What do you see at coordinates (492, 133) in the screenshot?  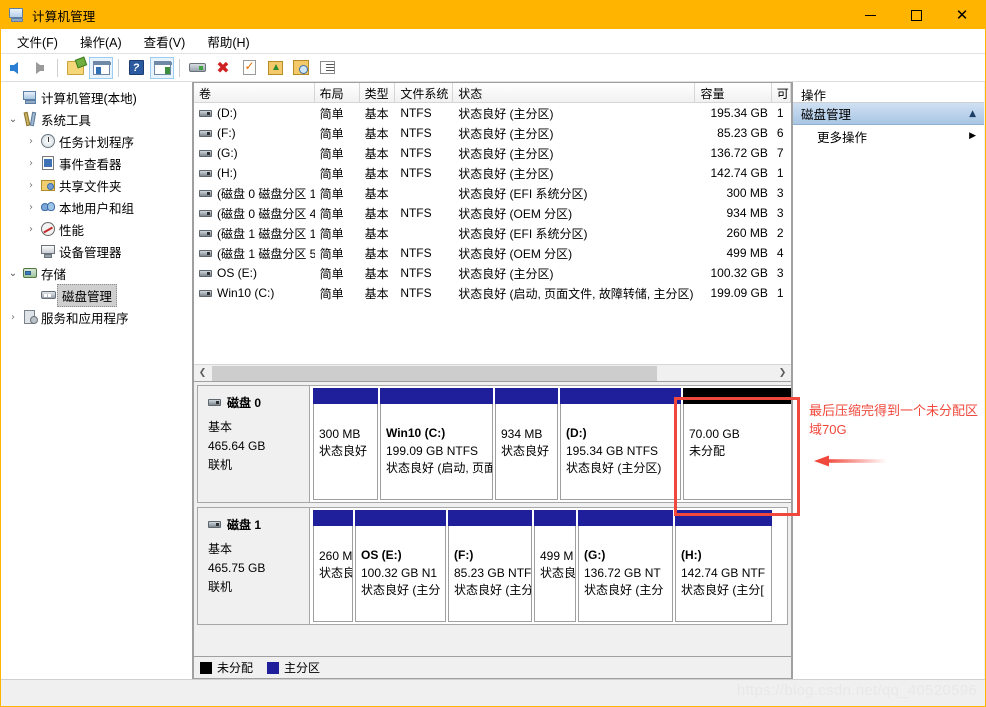 I see `table-row: (F:) 简单 基本 NTFS 状态良好 (主分区) 85.23 GB 6` at bounding box center [492, 133].